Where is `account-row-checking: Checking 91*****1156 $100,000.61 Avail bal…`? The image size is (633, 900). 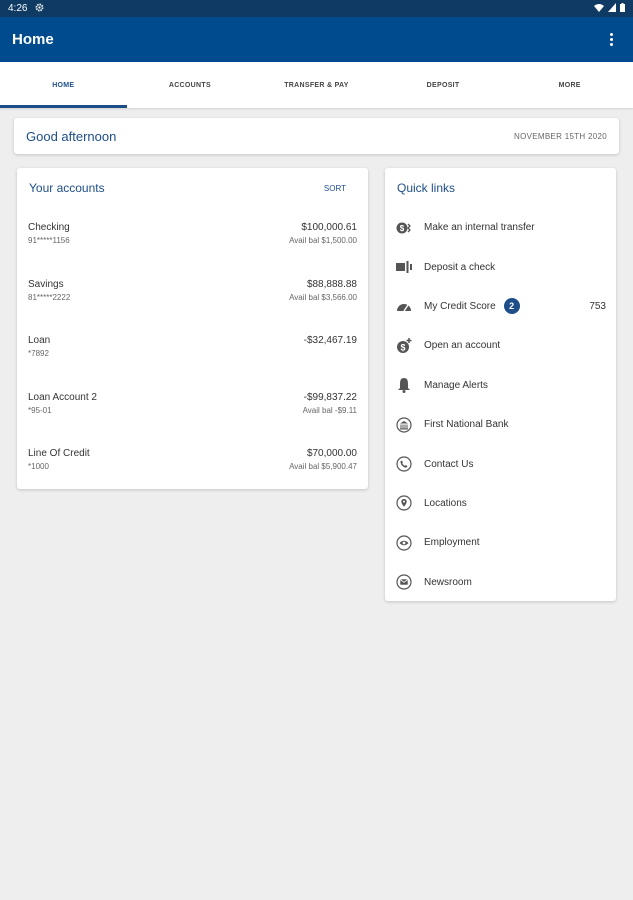
account-row-checking: Checking 91*****1156 $100,000.61 Avail bal… is located at coordinates (192, 236).